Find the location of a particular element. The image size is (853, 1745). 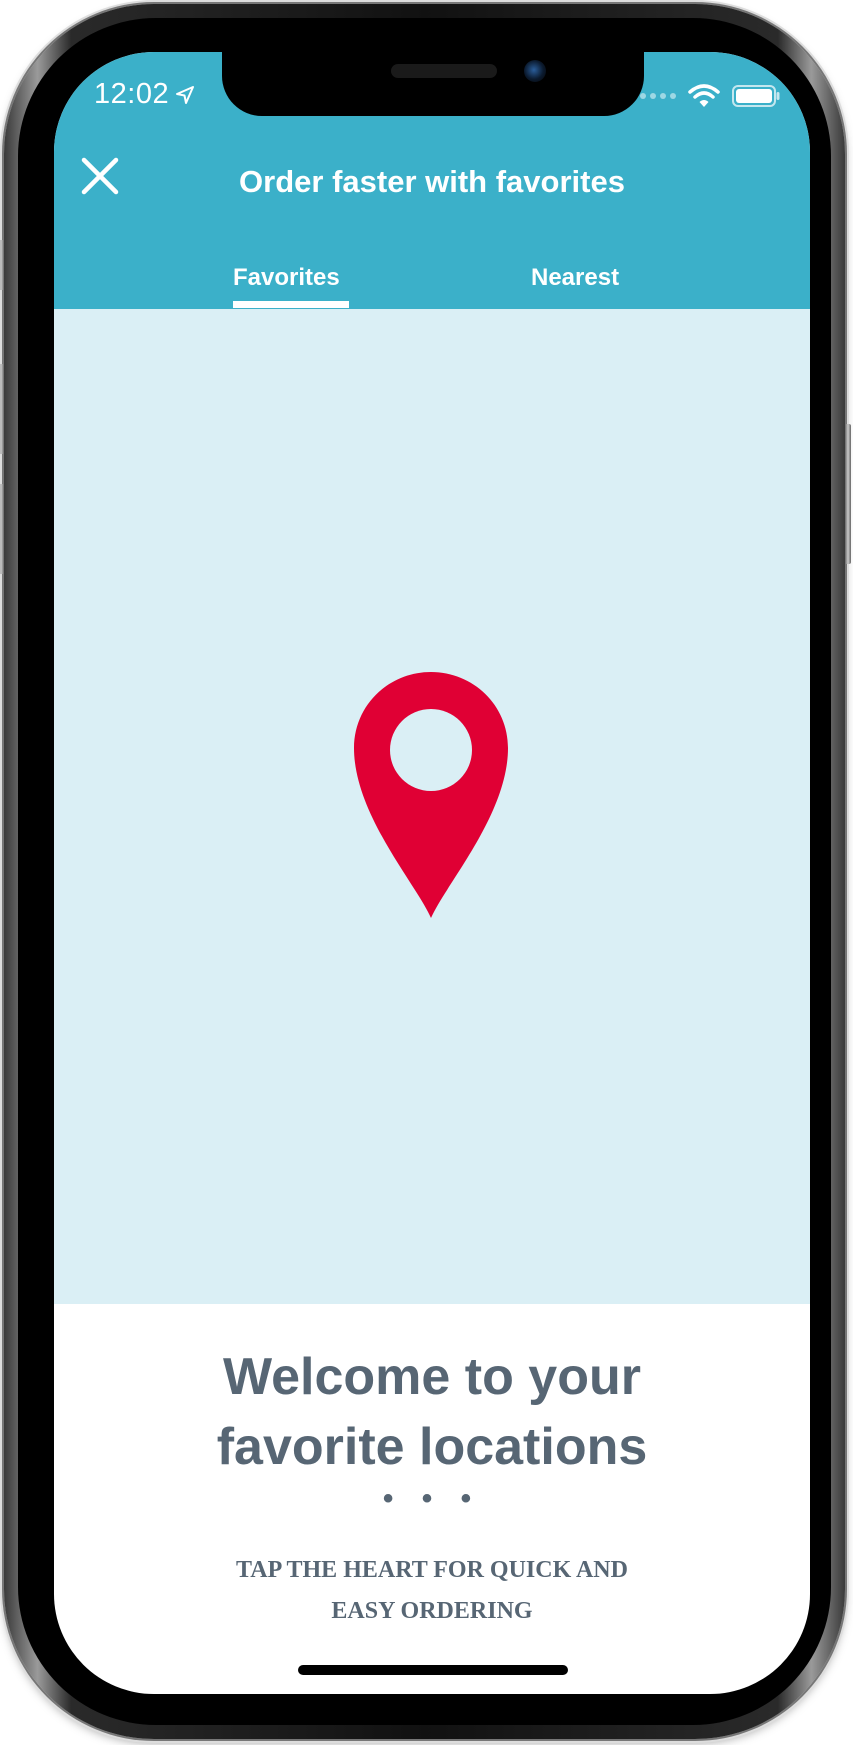

volume-down-button is located at coordinates (2, 529).